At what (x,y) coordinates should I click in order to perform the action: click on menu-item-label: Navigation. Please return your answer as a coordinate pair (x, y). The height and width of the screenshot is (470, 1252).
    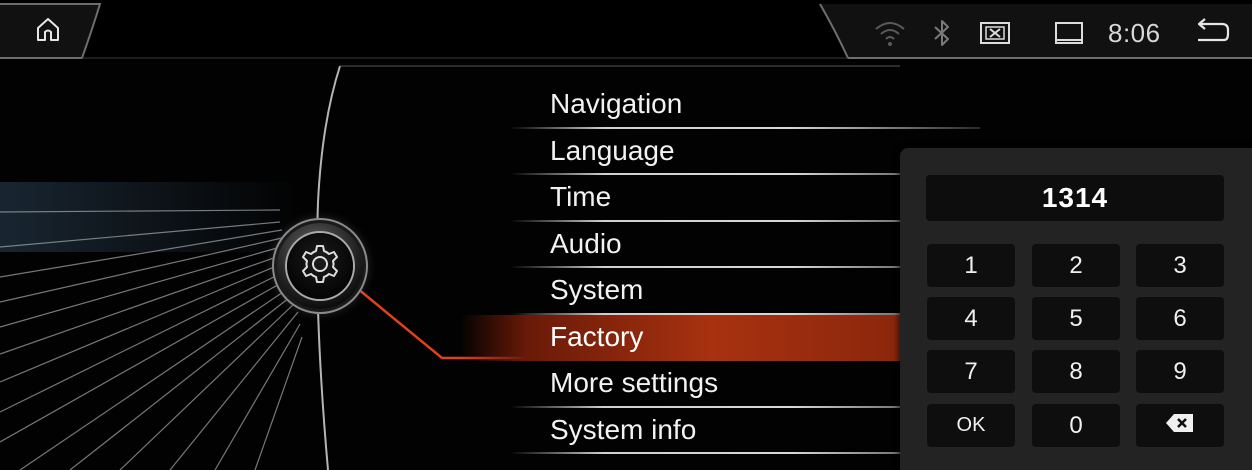
    Looking at the image, I should click on (616, 103).